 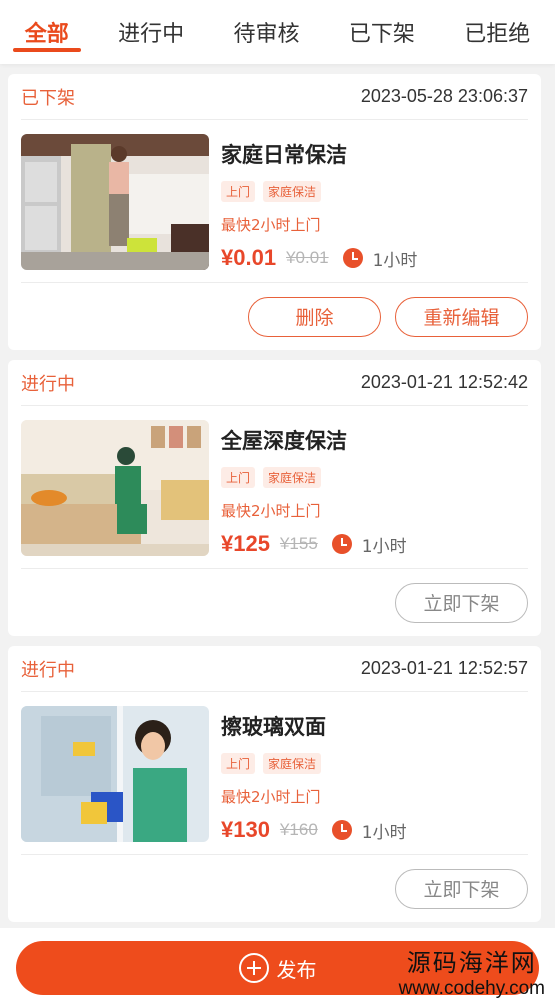 I want to click on price-row: ¥125 ¥155 1小时, so click(x=374, y=544).